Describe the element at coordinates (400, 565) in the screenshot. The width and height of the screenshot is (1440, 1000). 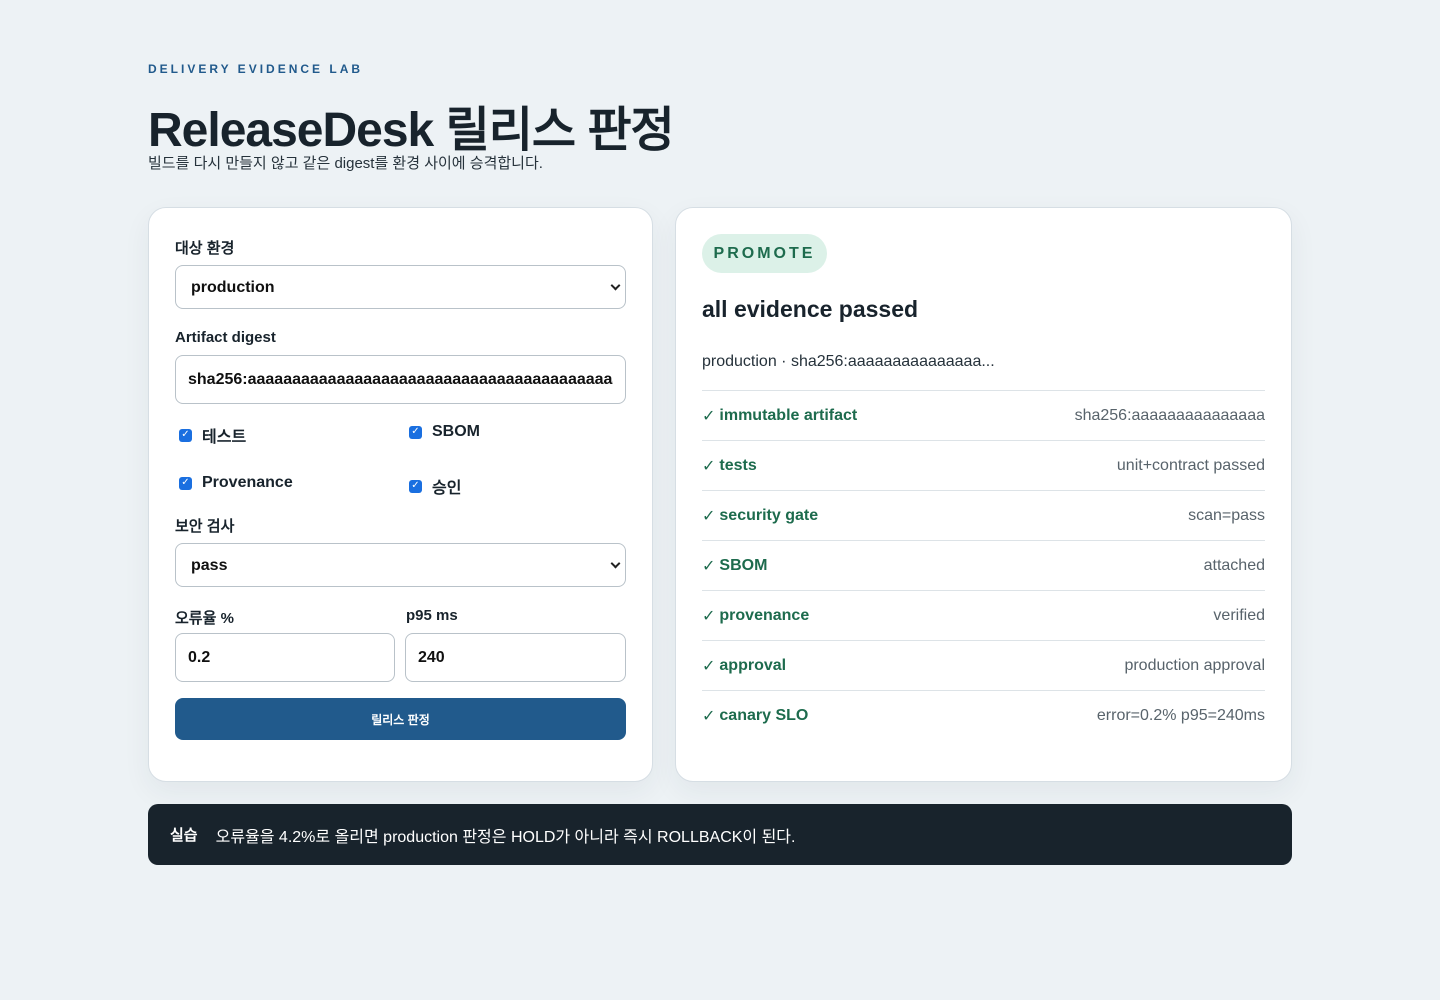
I see `security-select: pass` at that location.